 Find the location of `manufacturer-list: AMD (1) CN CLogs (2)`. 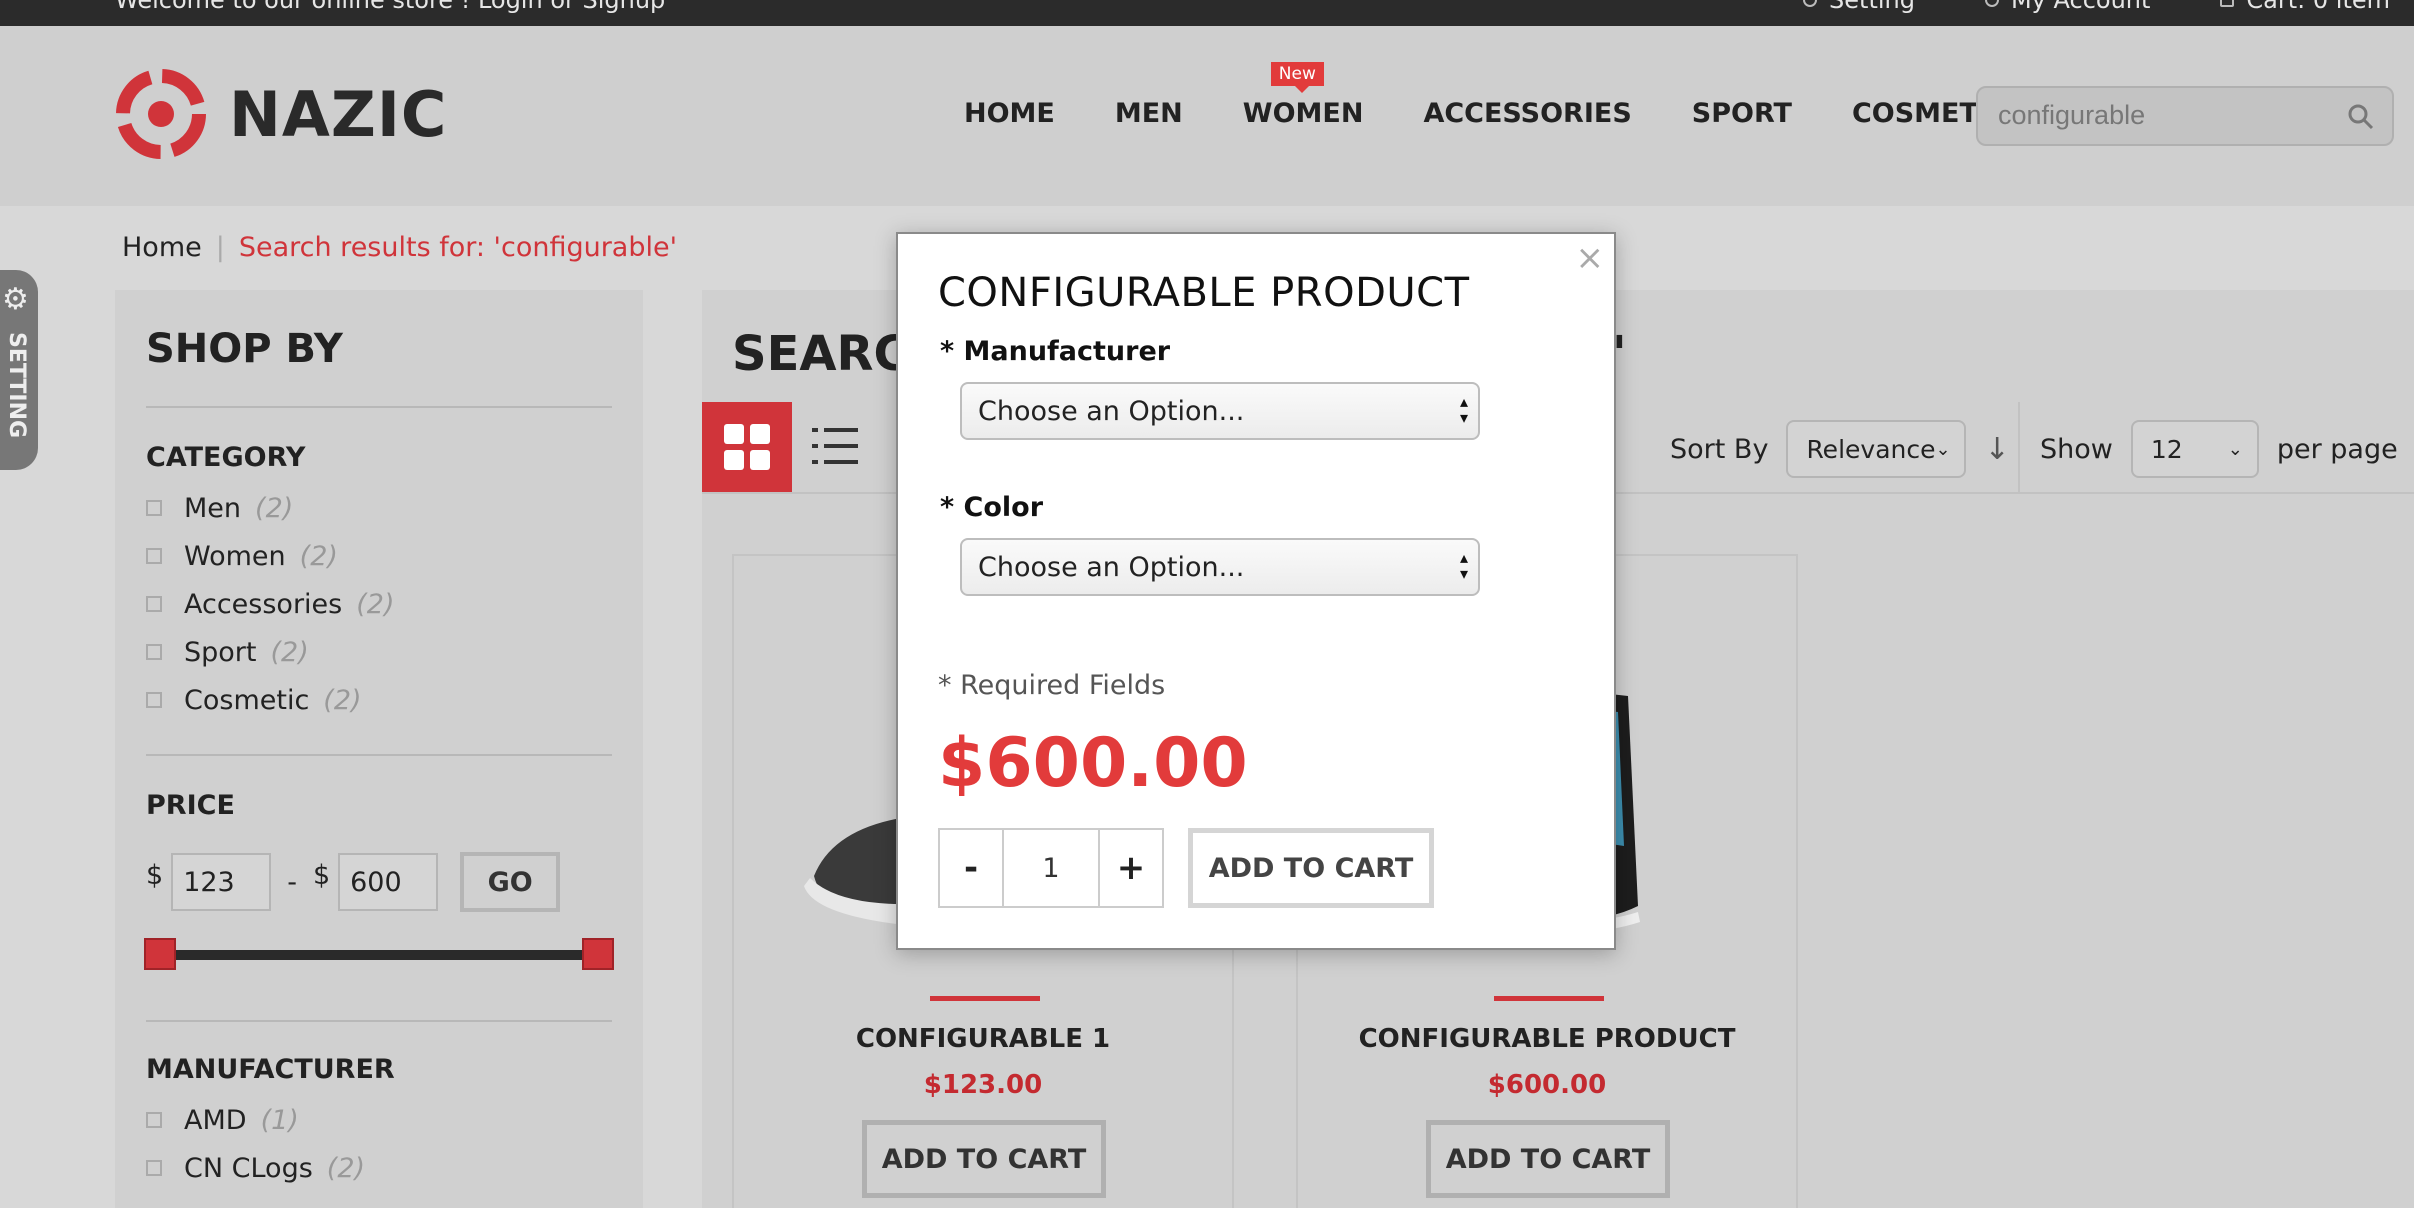

manufacturer-list: AMD (1) CN CLogs (2) is located at coordinates (255, 1144).